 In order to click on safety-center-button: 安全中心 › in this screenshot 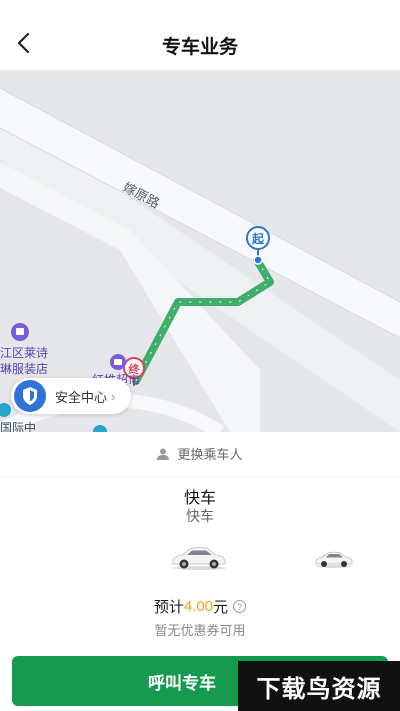, I will do `click(71, 396)`.